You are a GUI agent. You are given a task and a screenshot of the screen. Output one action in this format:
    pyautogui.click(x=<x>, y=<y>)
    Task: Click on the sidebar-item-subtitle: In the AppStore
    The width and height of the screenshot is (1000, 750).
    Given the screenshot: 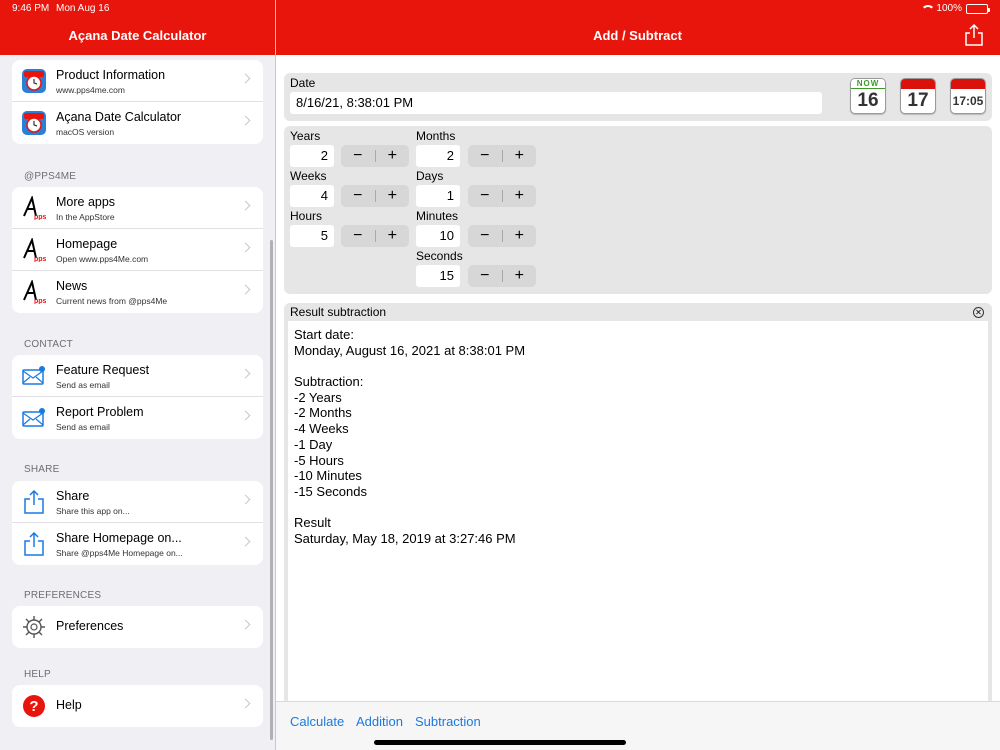 What is the action you would take?
    pyautogui.click(x=85, y=217)
    